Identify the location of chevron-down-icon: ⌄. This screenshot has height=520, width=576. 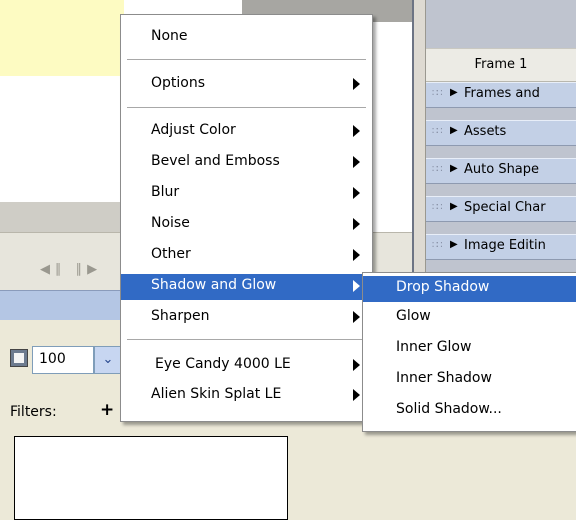
(108, 360).